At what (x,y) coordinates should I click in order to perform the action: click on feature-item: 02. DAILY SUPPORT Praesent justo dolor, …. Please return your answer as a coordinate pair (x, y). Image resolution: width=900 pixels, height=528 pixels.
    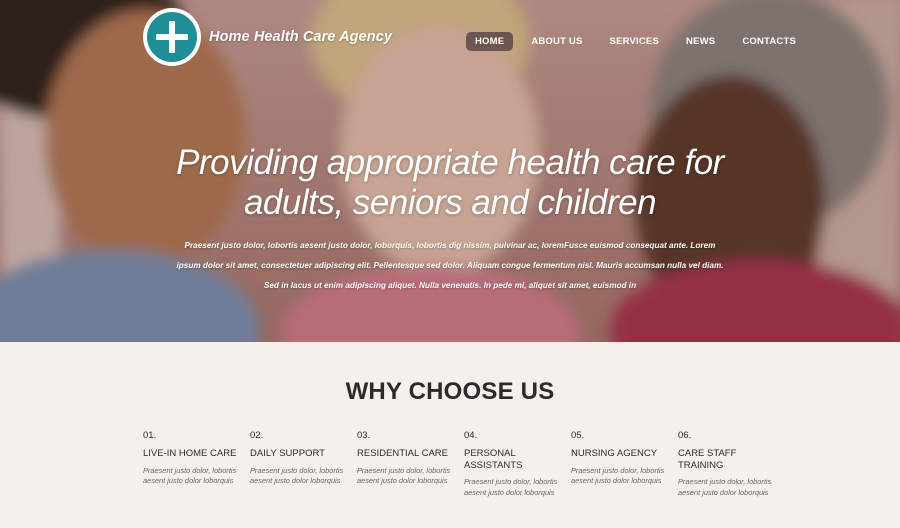
    Looking at the image, I should click on (303, 464).